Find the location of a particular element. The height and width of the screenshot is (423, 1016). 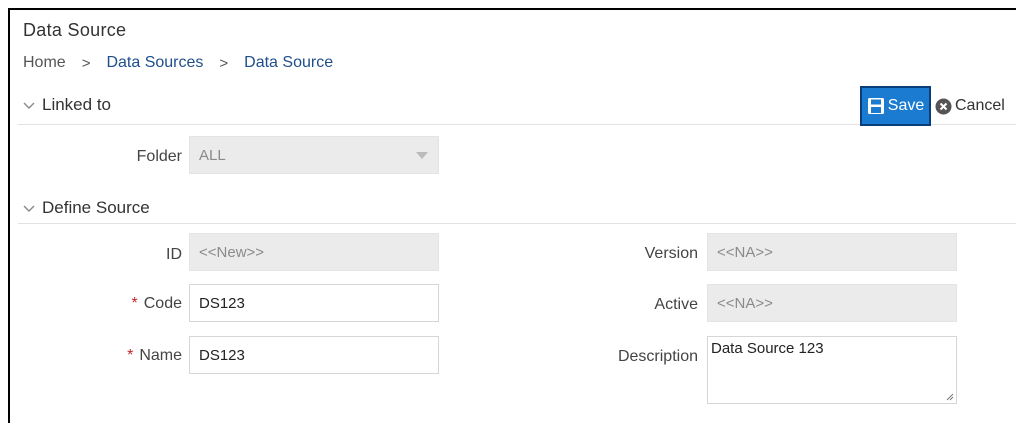

code-value: DS123 is located at coordinates (222, 303).